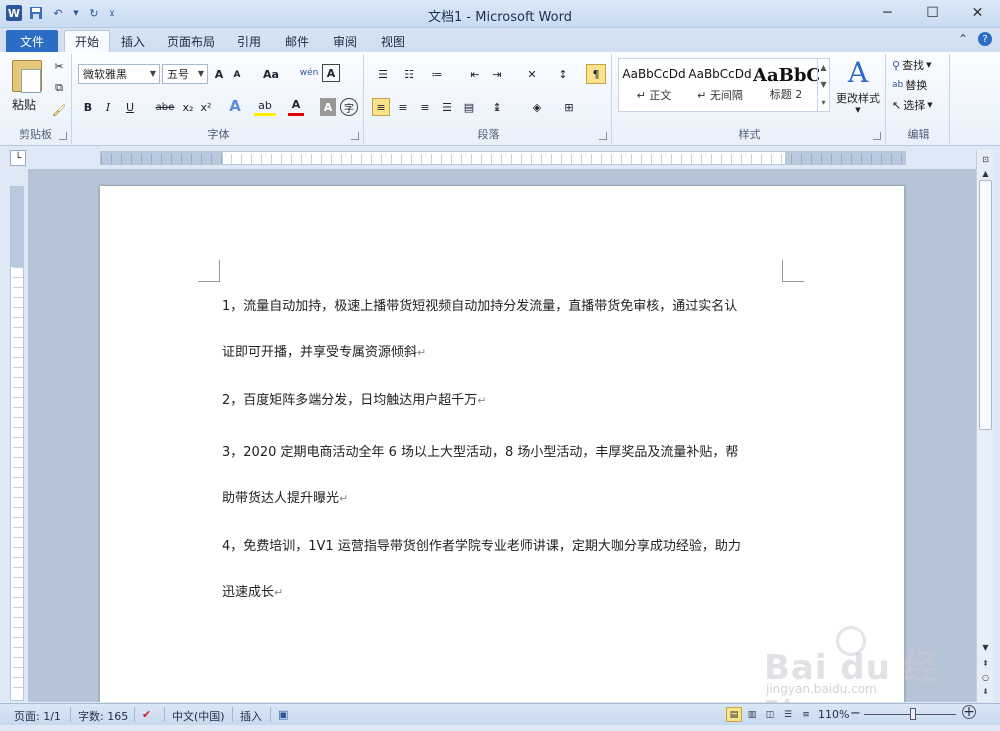  What do you see at coordinates (569, 107) in the screenshot?
I see `borders-icon: ⊞` at bounding box center [569, 107].